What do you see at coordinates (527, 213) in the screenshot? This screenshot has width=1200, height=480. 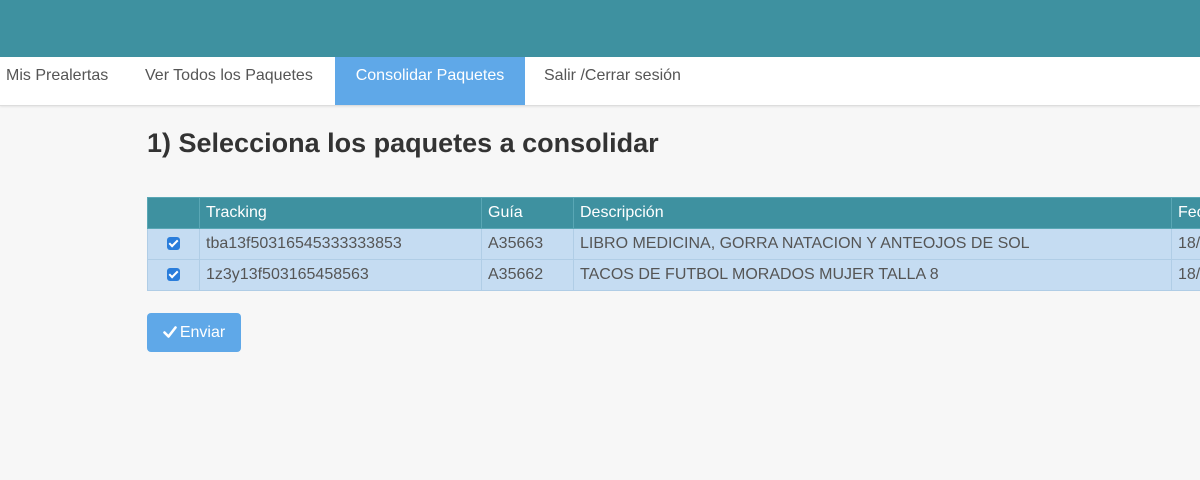 I see `column-header-guia: Guía` at bounding box center [527, 213].